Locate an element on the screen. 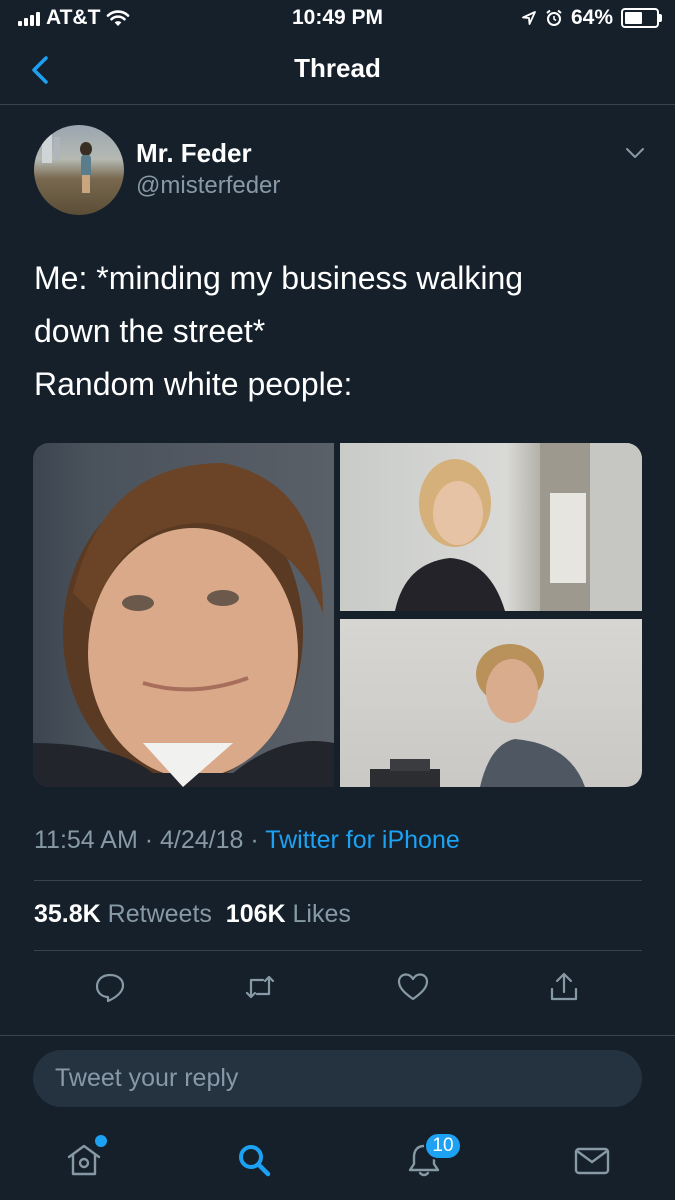 The height and width of the screenshot is (1200, 675). new-content-dot is located at coordinates (101, 1141).